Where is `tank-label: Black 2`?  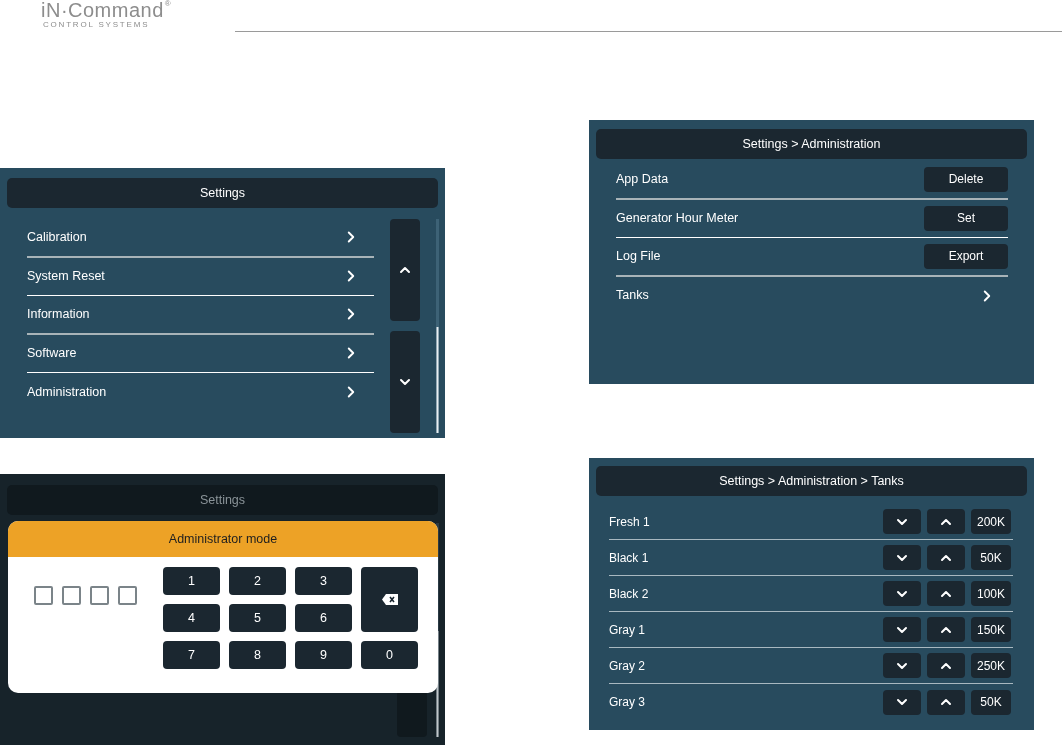 tank-label: Black 2 is located at coordinates (629, 594).